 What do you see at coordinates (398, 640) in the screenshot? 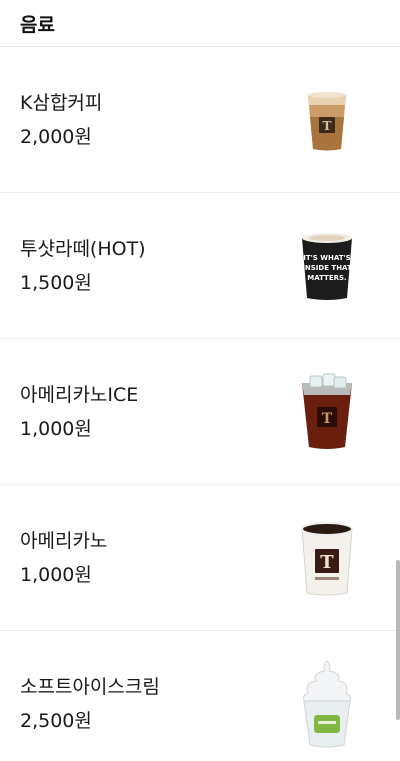
I see `vertical-scrollbar` at bounding box center [398, 640].